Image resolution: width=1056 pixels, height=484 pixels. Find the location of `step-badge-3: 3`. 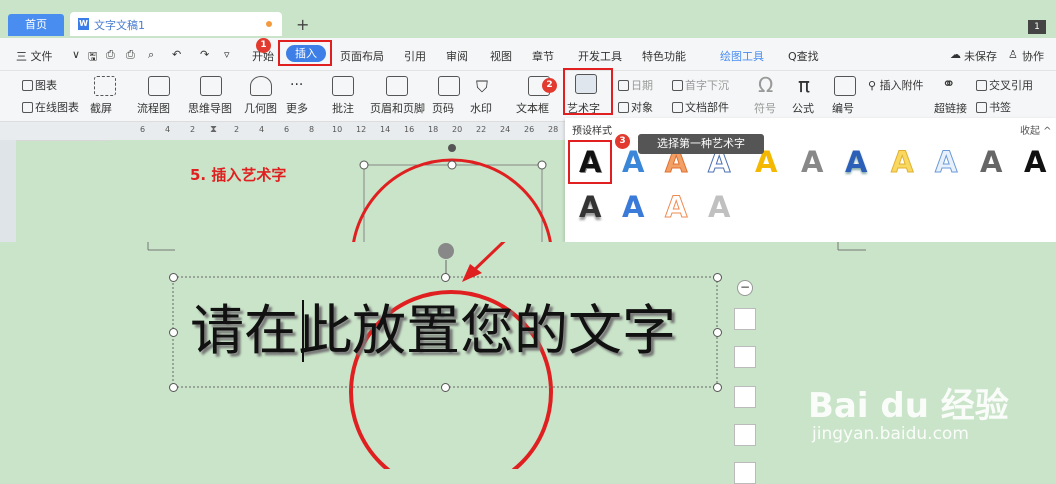

step-badge-3: 3 is located at coordinates (622, 141).